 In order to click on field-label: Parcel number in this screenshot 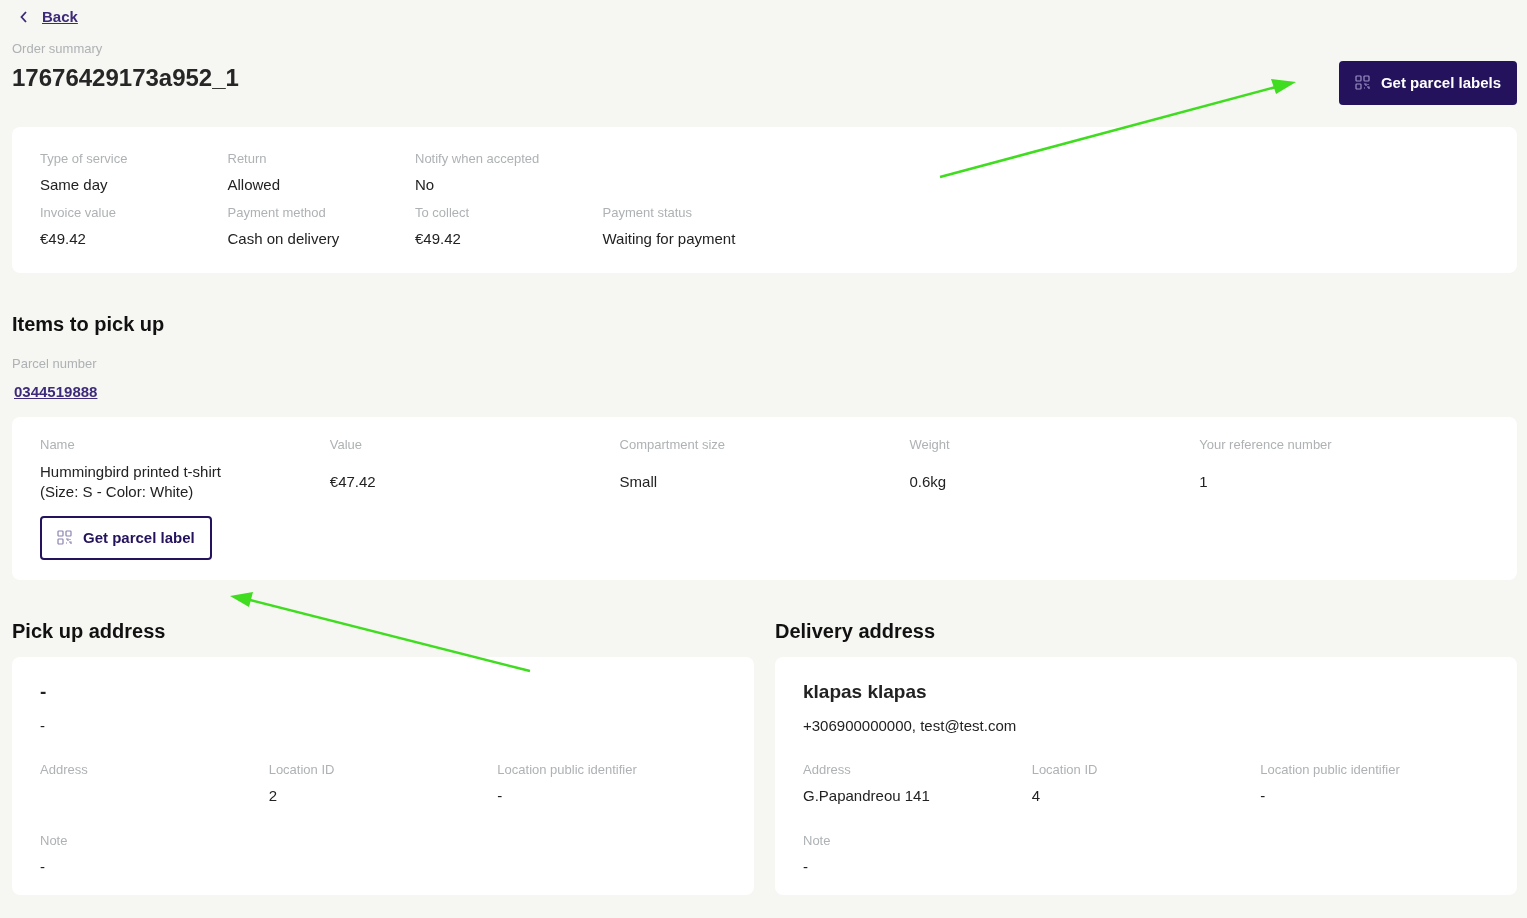, I will do `click(55, 363)`.